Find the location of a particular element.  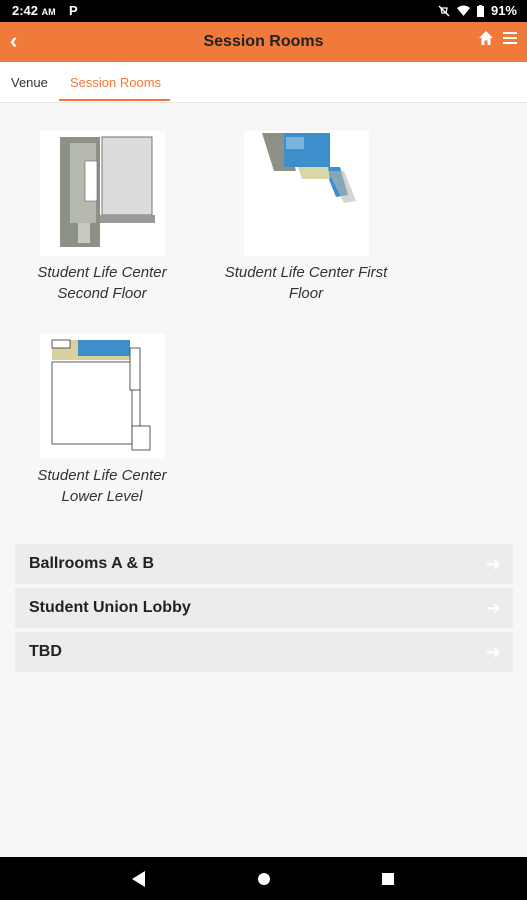

map-card-lower-level: Student Life Center Lower Level is located at coordinates (102, 420).